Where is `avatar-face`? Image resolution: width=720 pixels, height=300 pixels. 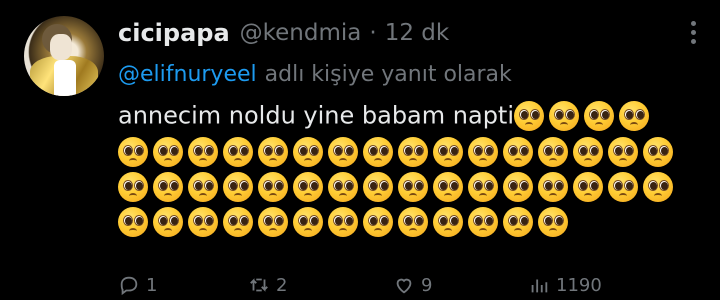 avatar-face is located at coordinates (61, 47).